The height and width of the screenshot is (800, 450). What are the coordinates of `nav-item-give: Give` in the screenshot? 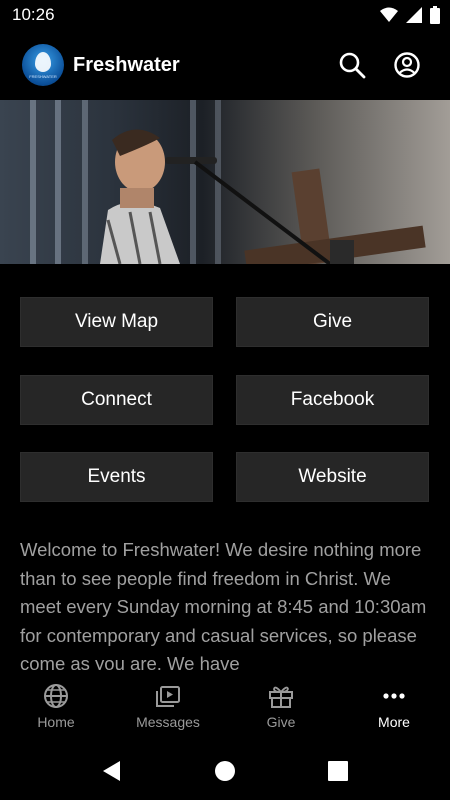 It's located at (281, 706).